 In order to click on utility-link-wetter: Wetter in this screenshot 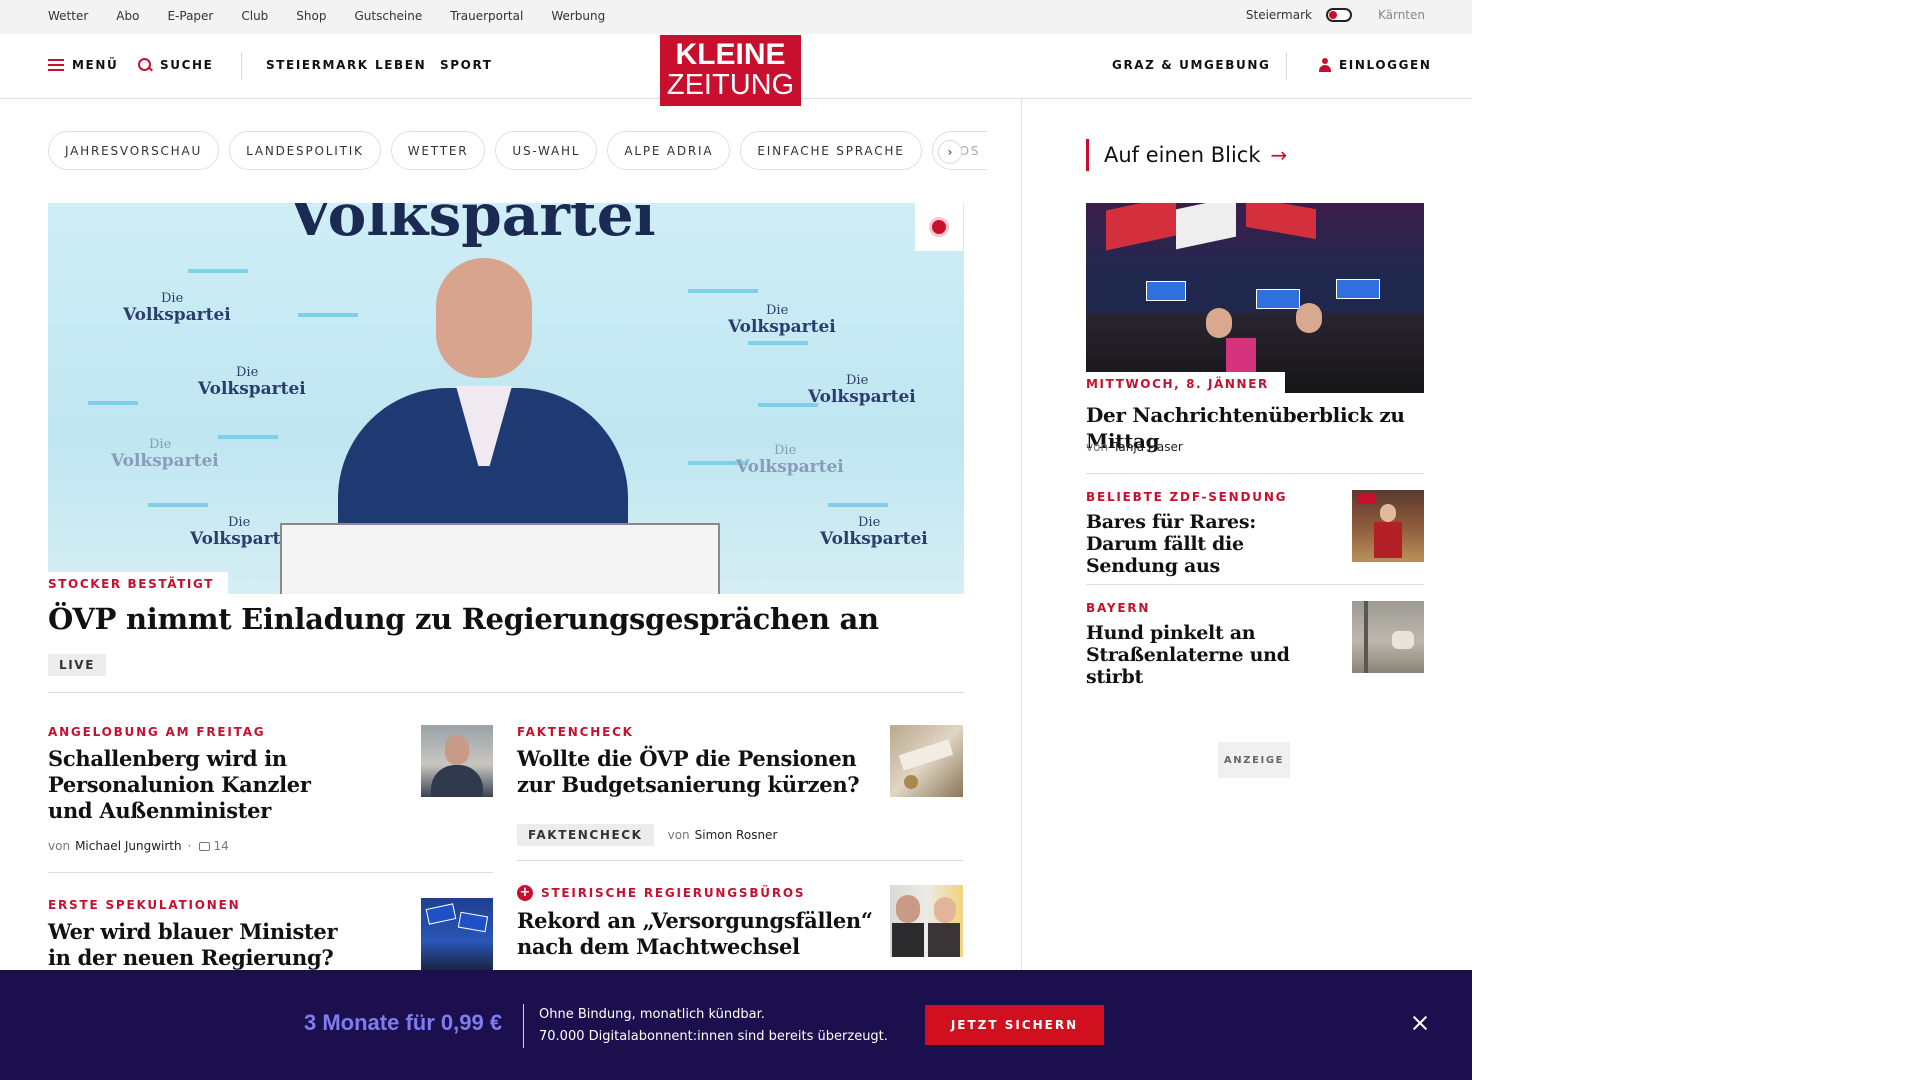, I will do `click(68, 16)`.